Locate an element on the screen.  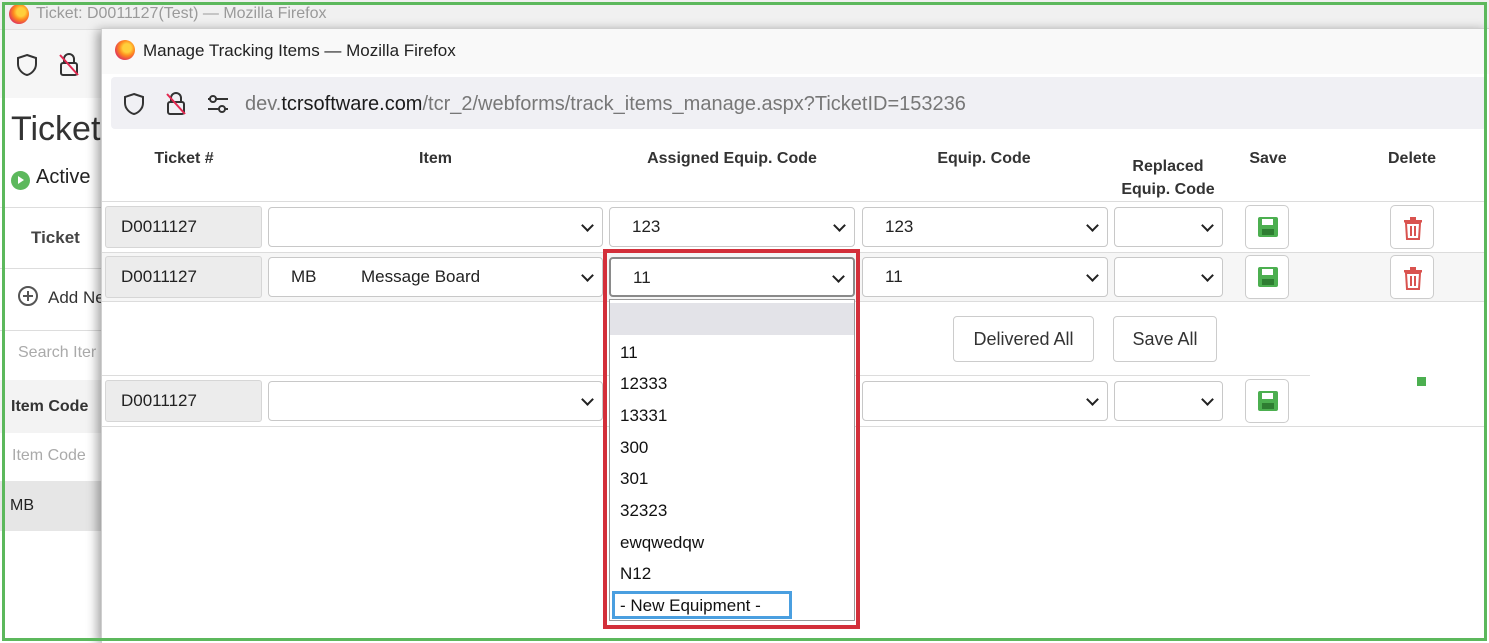
delivered-all-button: Delivered All is located at coordinates (1023, 339).